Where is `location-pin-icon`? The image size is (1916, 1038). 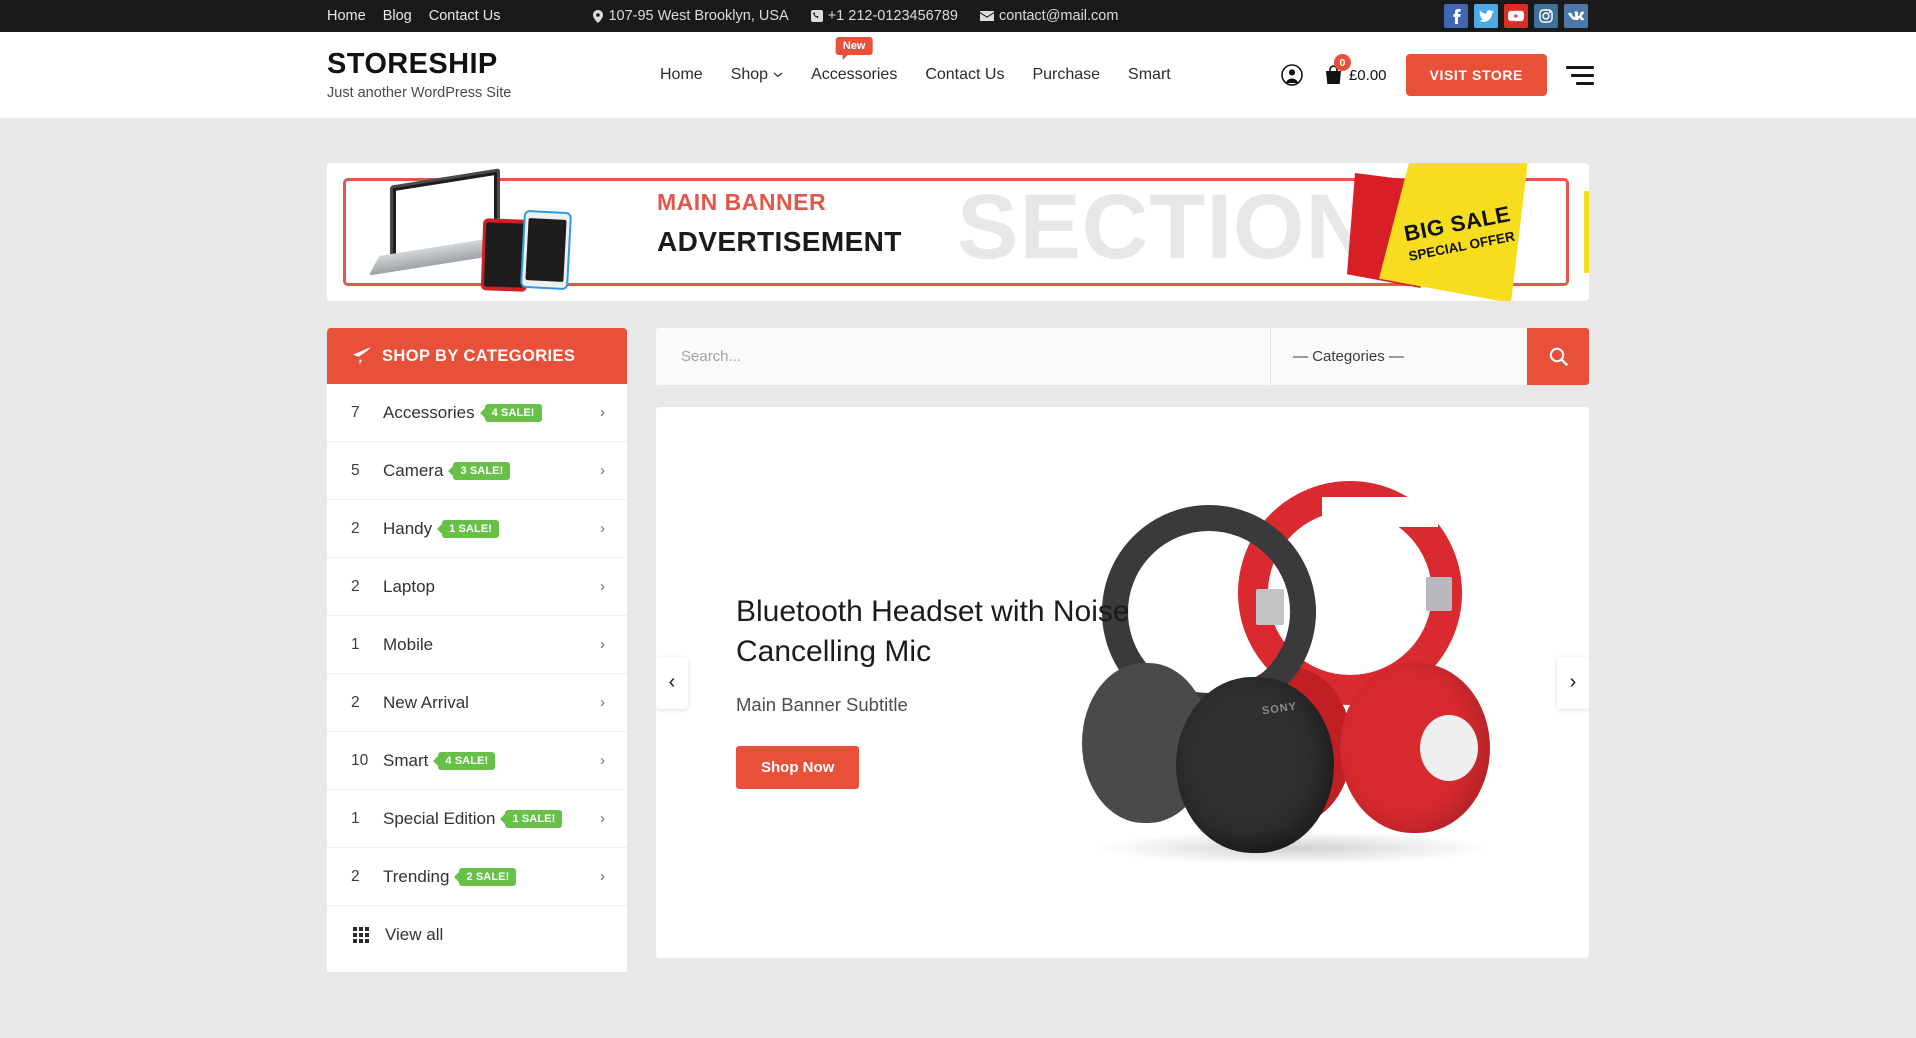
location-pin-icon is located at coordinates (598, 16).